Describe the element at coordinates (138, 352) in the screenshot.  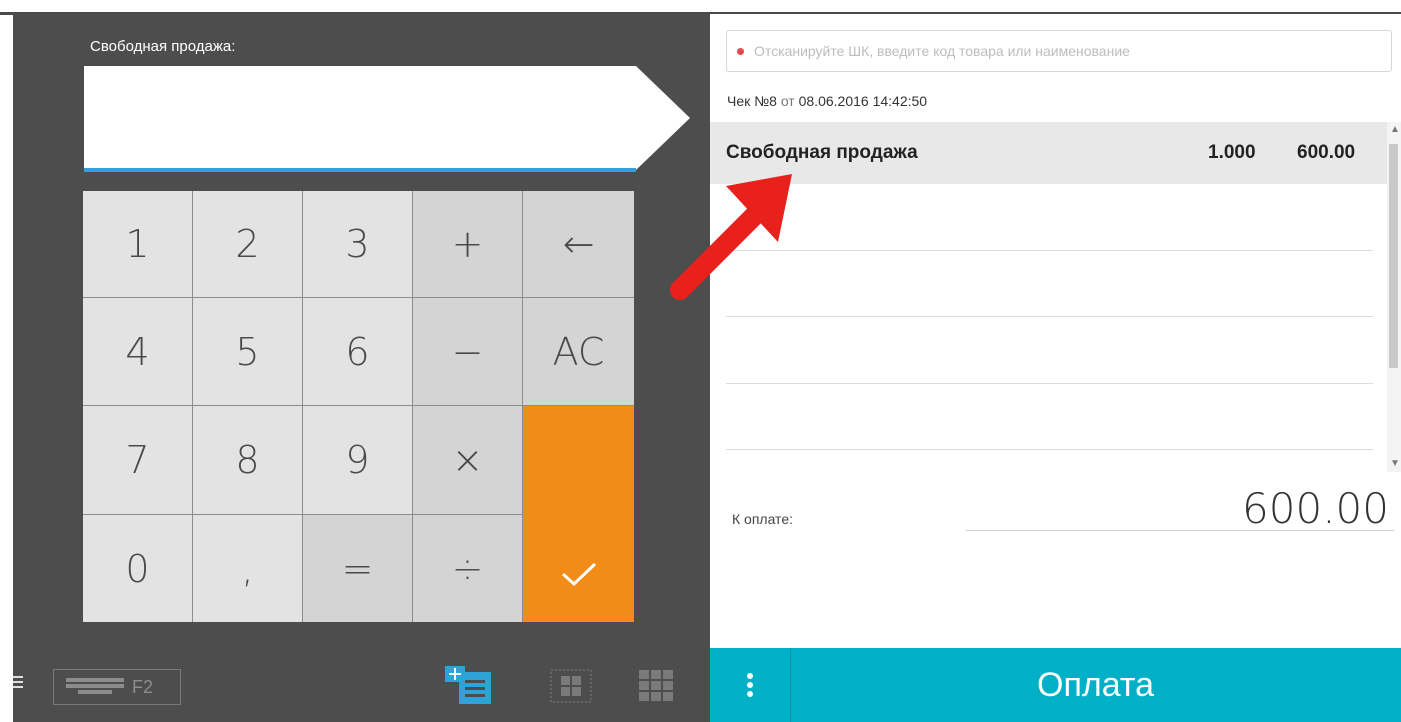
I see `key-4: 4` at that location.